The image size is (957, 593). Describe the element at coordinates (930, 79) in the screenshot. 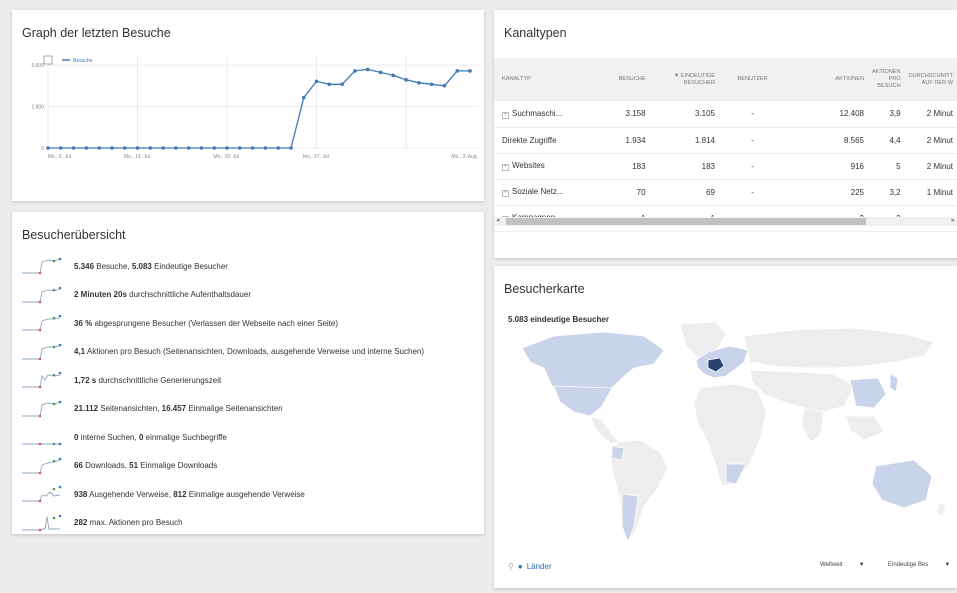

I see `col-header-avg-time: DURCHSCHNITT AUF DER W` at that location.